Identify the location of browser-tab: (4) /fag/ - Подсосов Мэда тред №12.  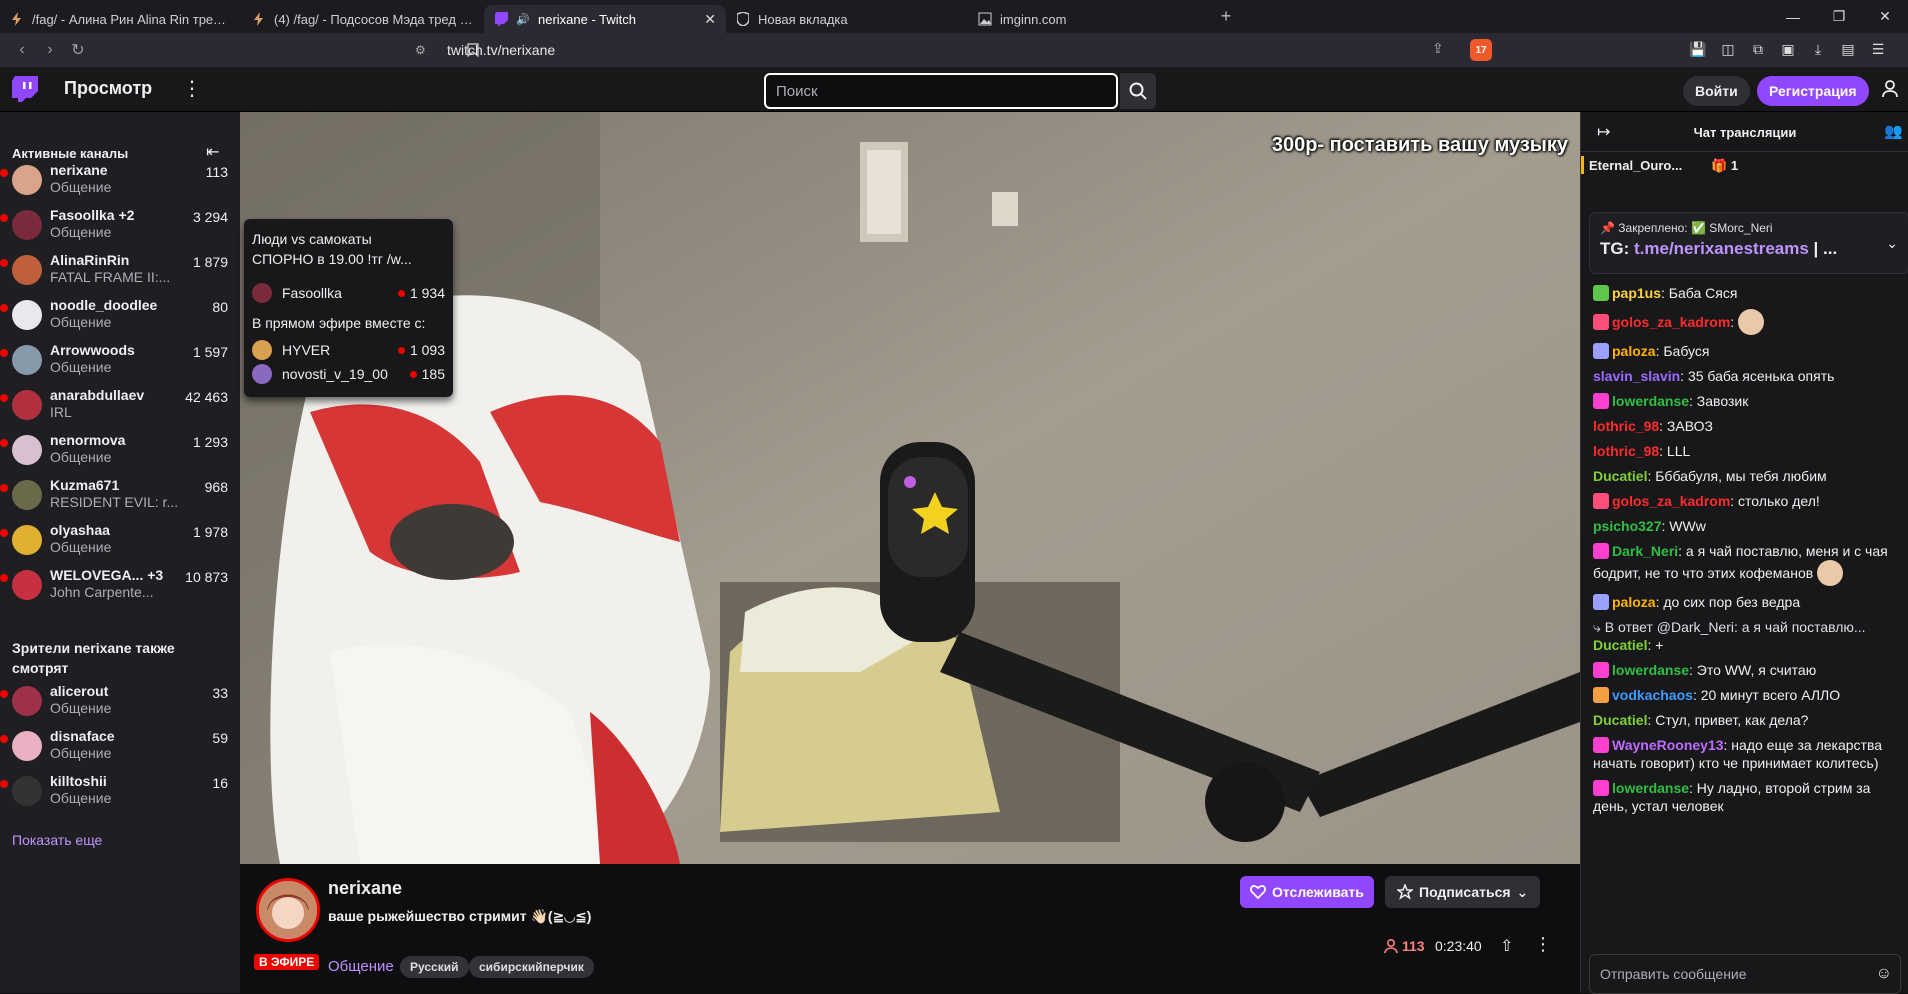
(363, 19).